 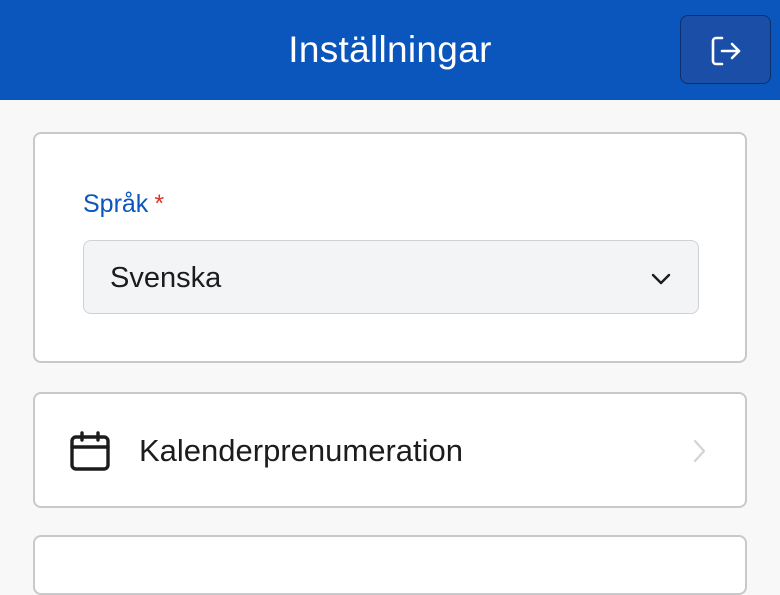 What do you see at coordinates (166, 278) in the screenshot?
I see `language-select-value: Svenska` at bounding box center [166, 278].